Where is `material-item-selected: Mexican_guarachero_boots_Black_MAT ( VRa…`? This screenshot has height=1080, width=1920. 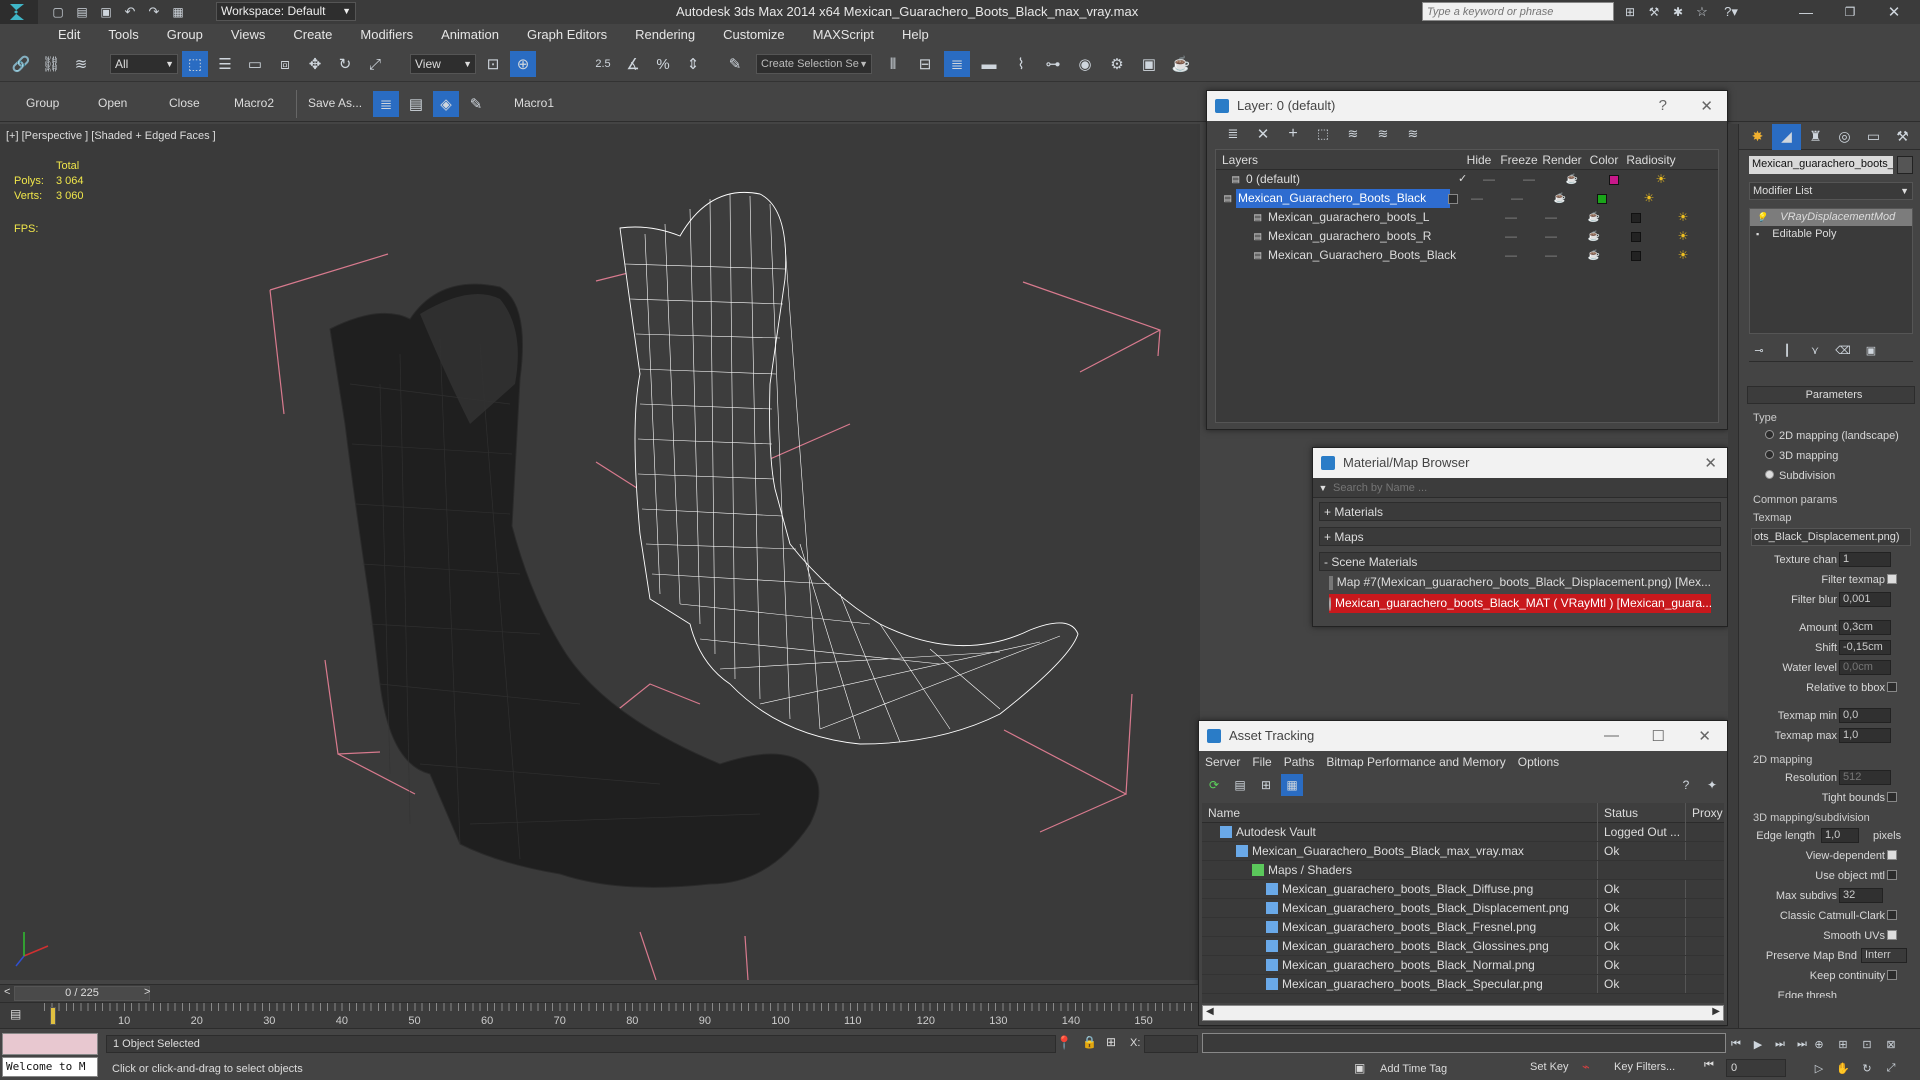 material-item-selected: Mexican_guarachero_boots_Black_MAT ( VRa… is located at coordinates (1520, 603).